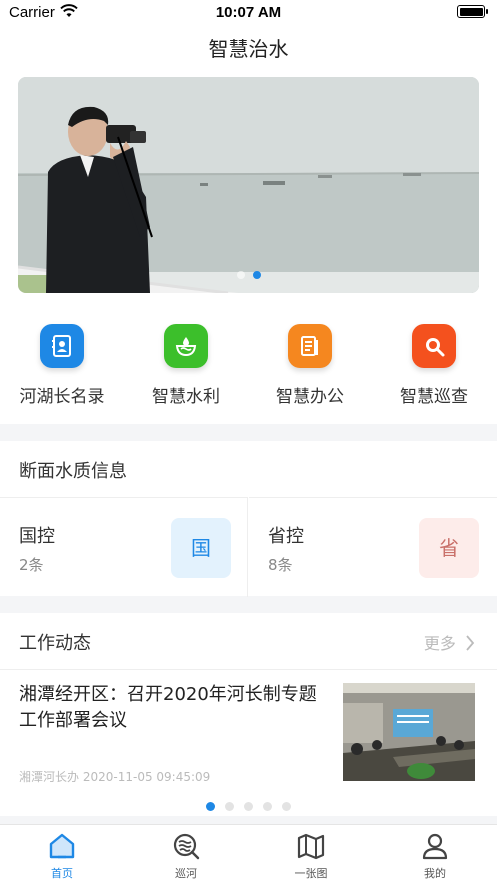 This screenshot has height=883, width=497. Describe the element at coordinates (62, 397) in the screenshot. I see `quick-action-label: 河湖长名录` at that location.